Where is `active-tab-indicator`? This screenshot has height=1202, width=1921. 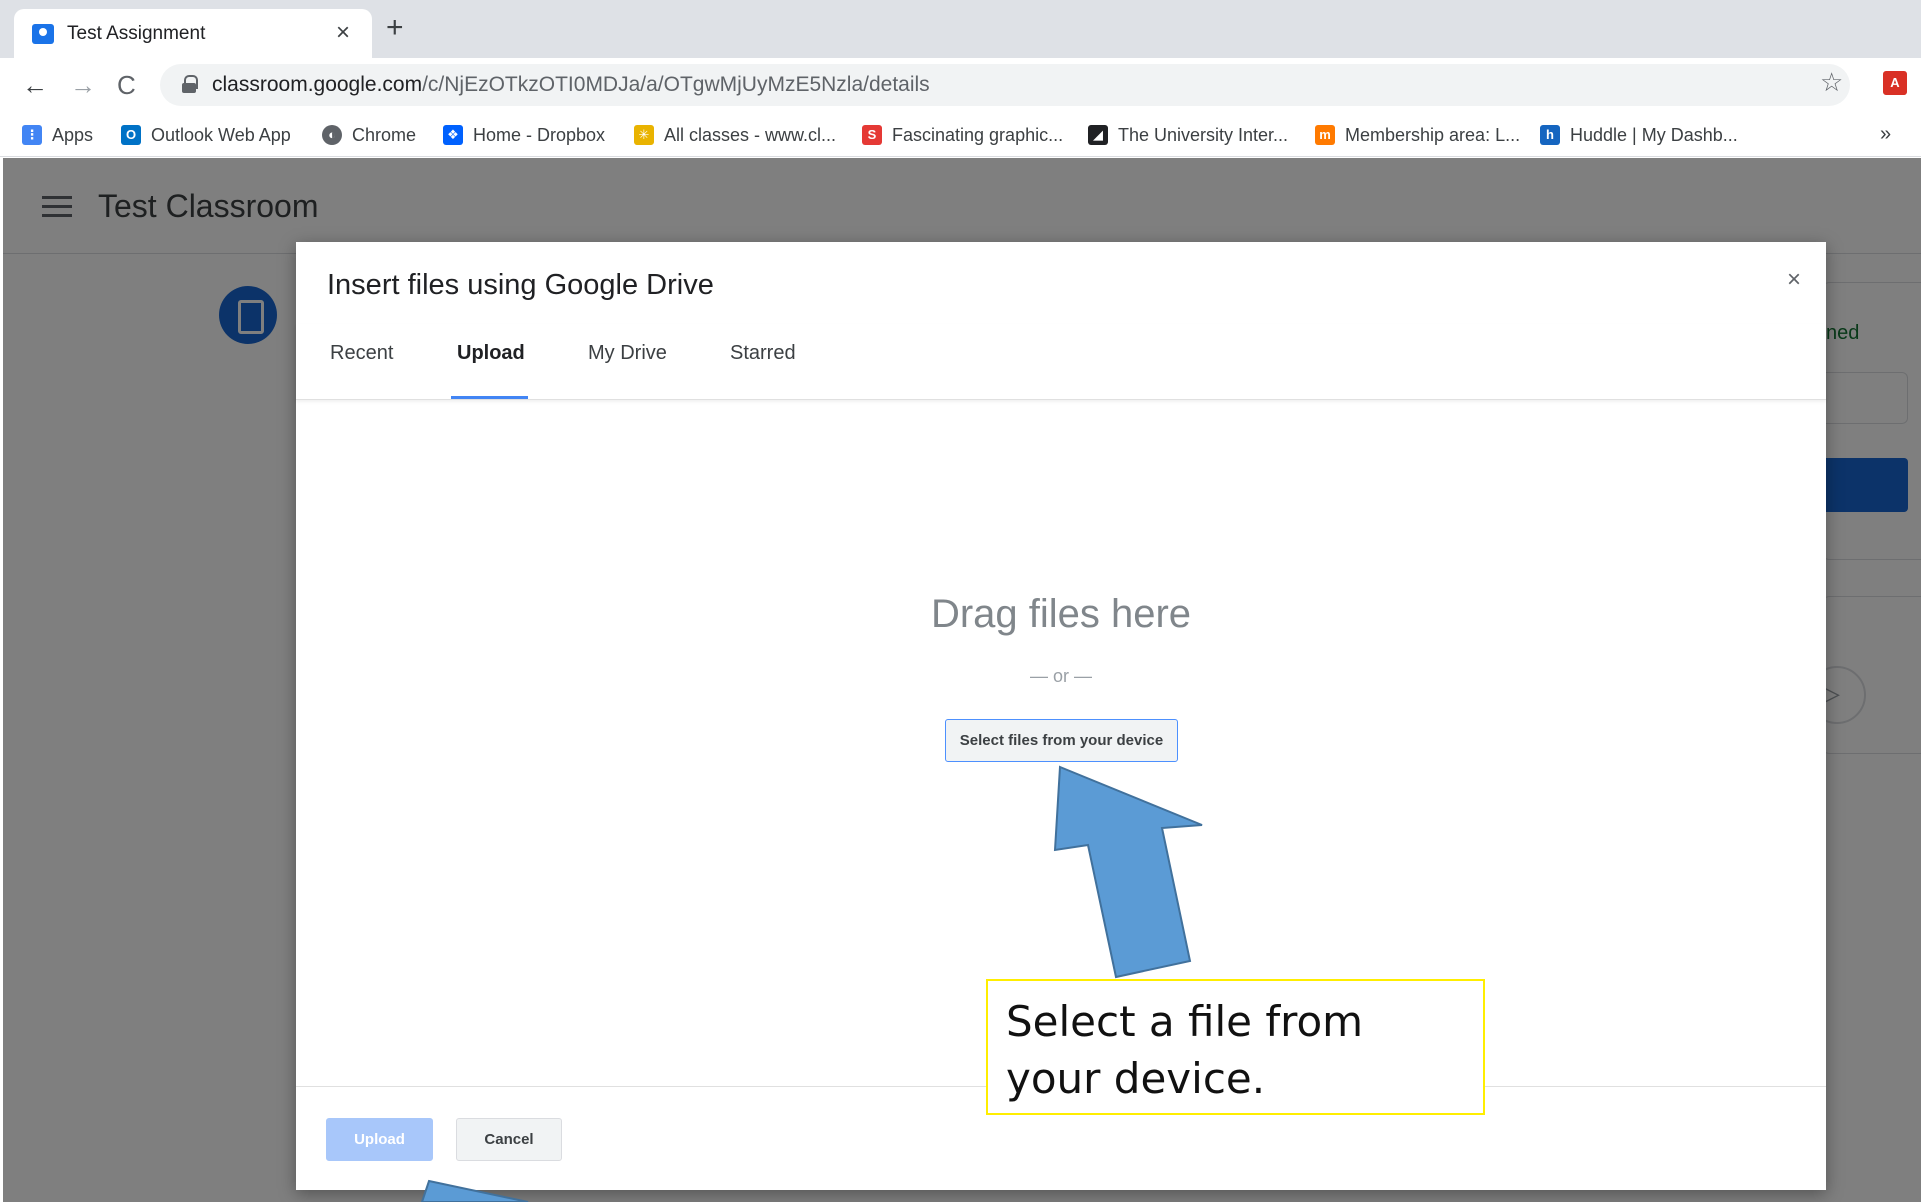 active-tab-indicator is located at coordinates (489, 397).